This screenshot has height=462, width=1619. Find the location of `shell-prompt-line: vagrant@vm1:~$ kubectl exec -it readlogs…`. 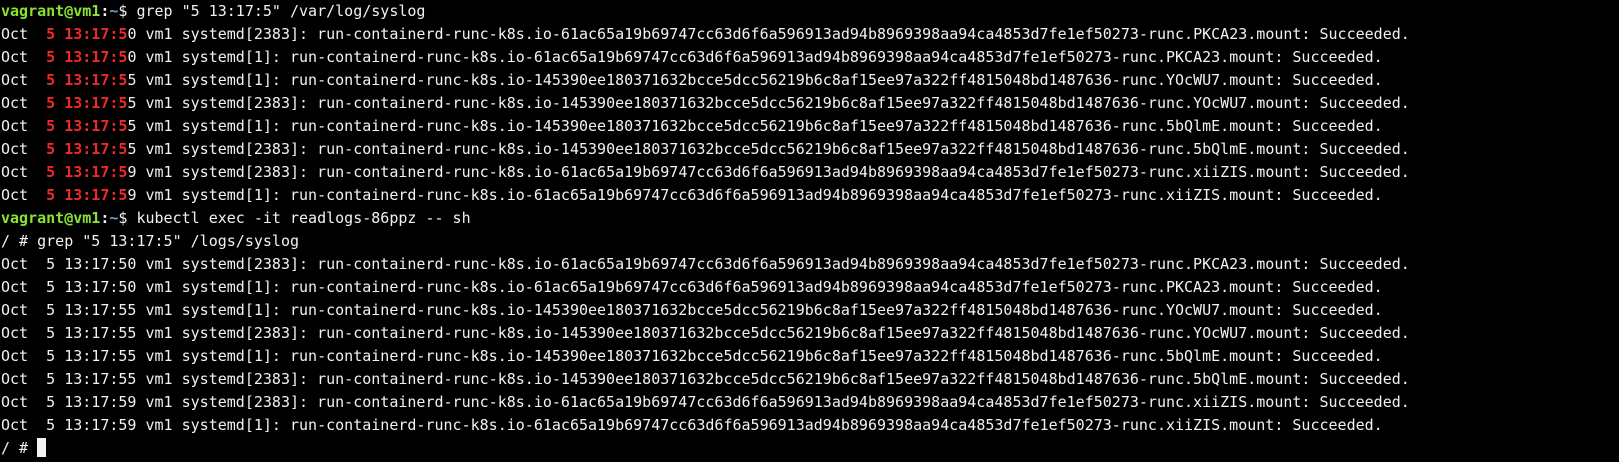

shell-prompt-line: vagrant@vm1:~$ kubectl exec -it readlogs… is located at coordinates (810, 218).